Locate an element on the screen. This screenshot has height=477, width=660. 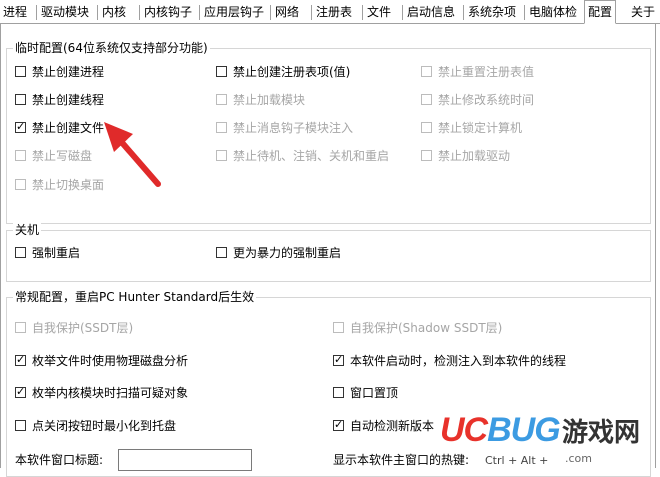
tab-kernel: 内核 is located at coordinates (112, 12).